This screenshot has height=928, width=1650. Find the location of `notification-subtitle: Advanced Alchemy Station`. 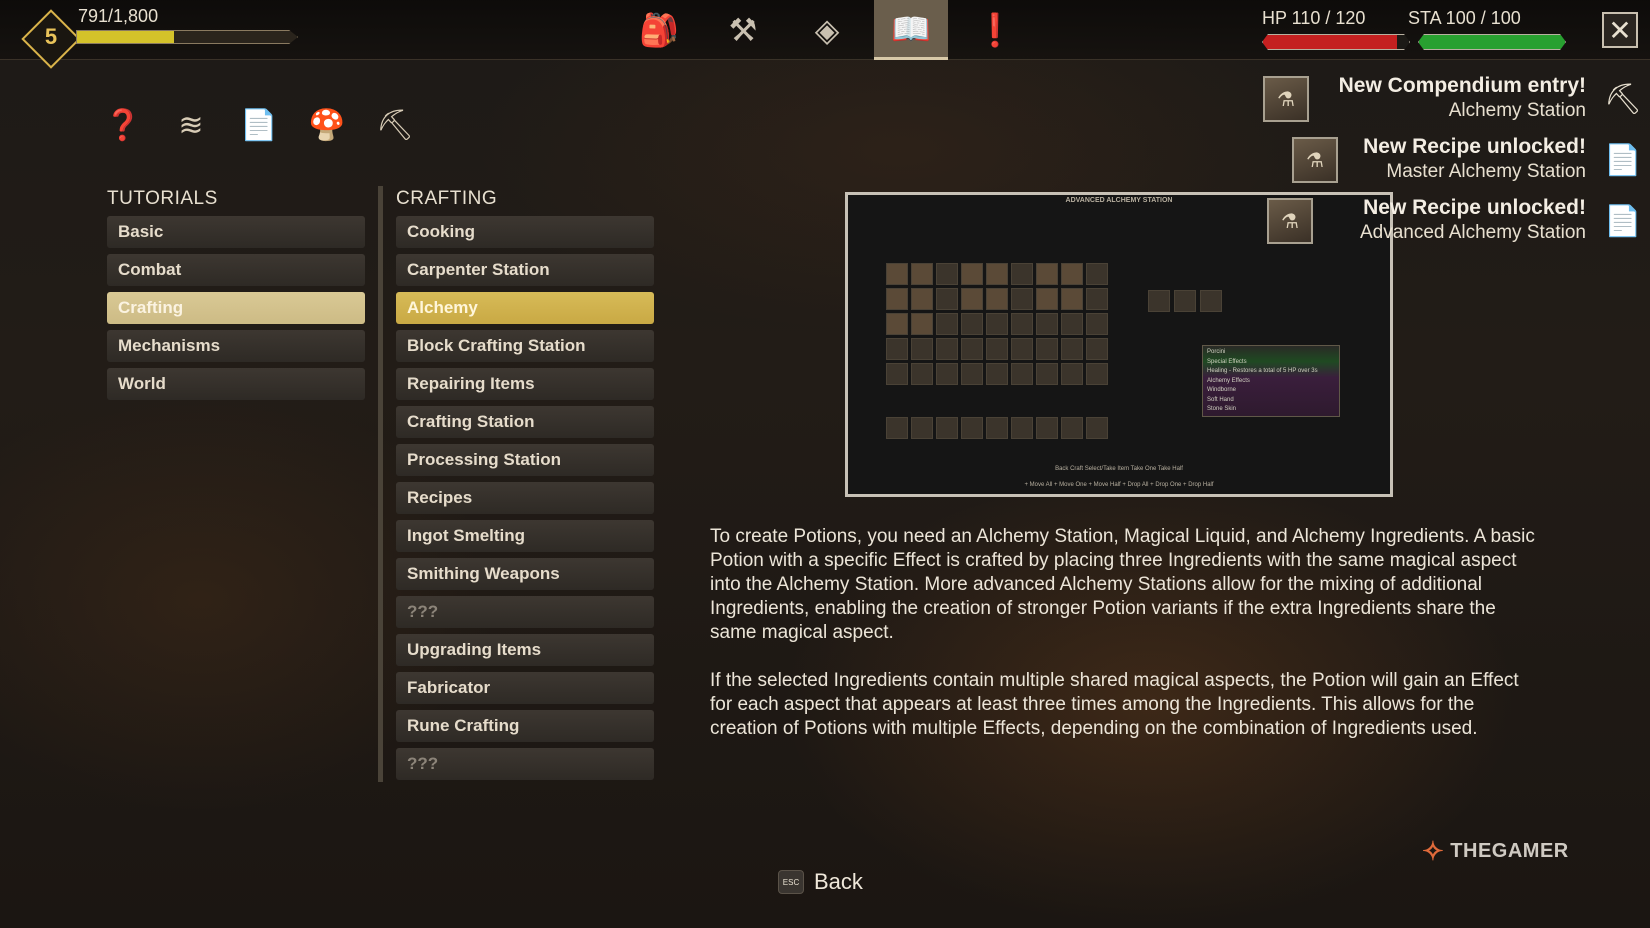

notification-subtitle: Advanced Alchemy Station is located at coordinates (1472, 232).